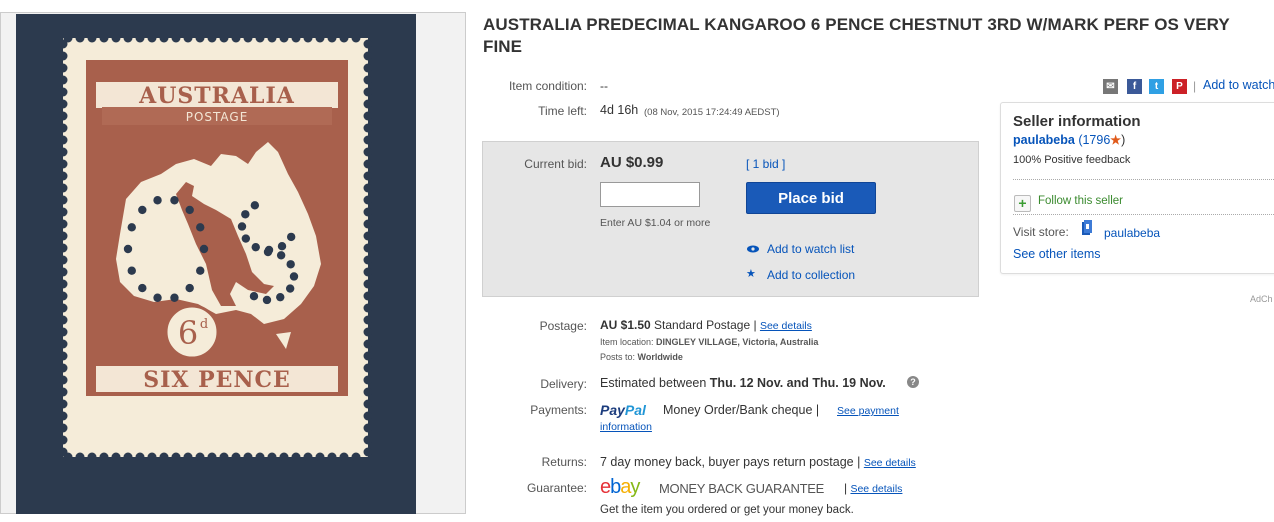 The width and height of the screenshot is (1274, 522). What do you see at coordinates (1156, 86) in the screenshot?
I see `twitter-share-icon: t` at bounding box center [1156, 86].